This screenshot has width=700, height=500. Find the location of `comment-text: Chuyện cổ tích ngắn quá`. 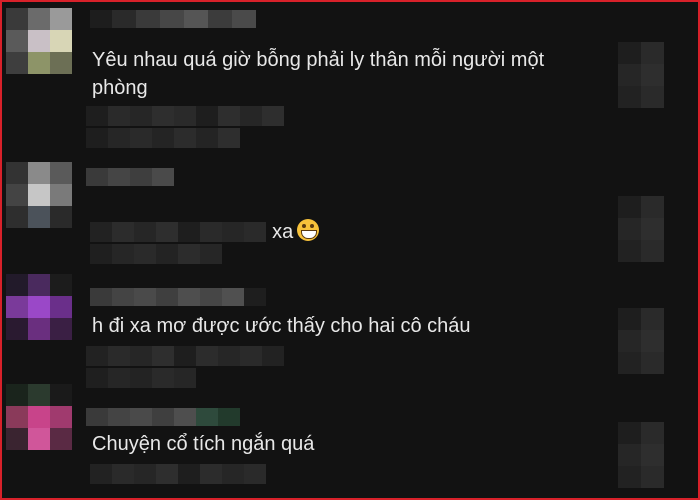

comment-text: Chuyện cổ tích ngắn quá is located at coordinates (203, 444).